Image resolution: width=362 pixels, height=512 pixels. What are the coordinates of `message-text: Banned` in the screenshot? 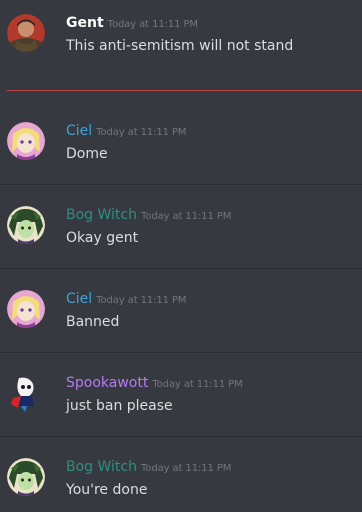 It's located at (93, 322).